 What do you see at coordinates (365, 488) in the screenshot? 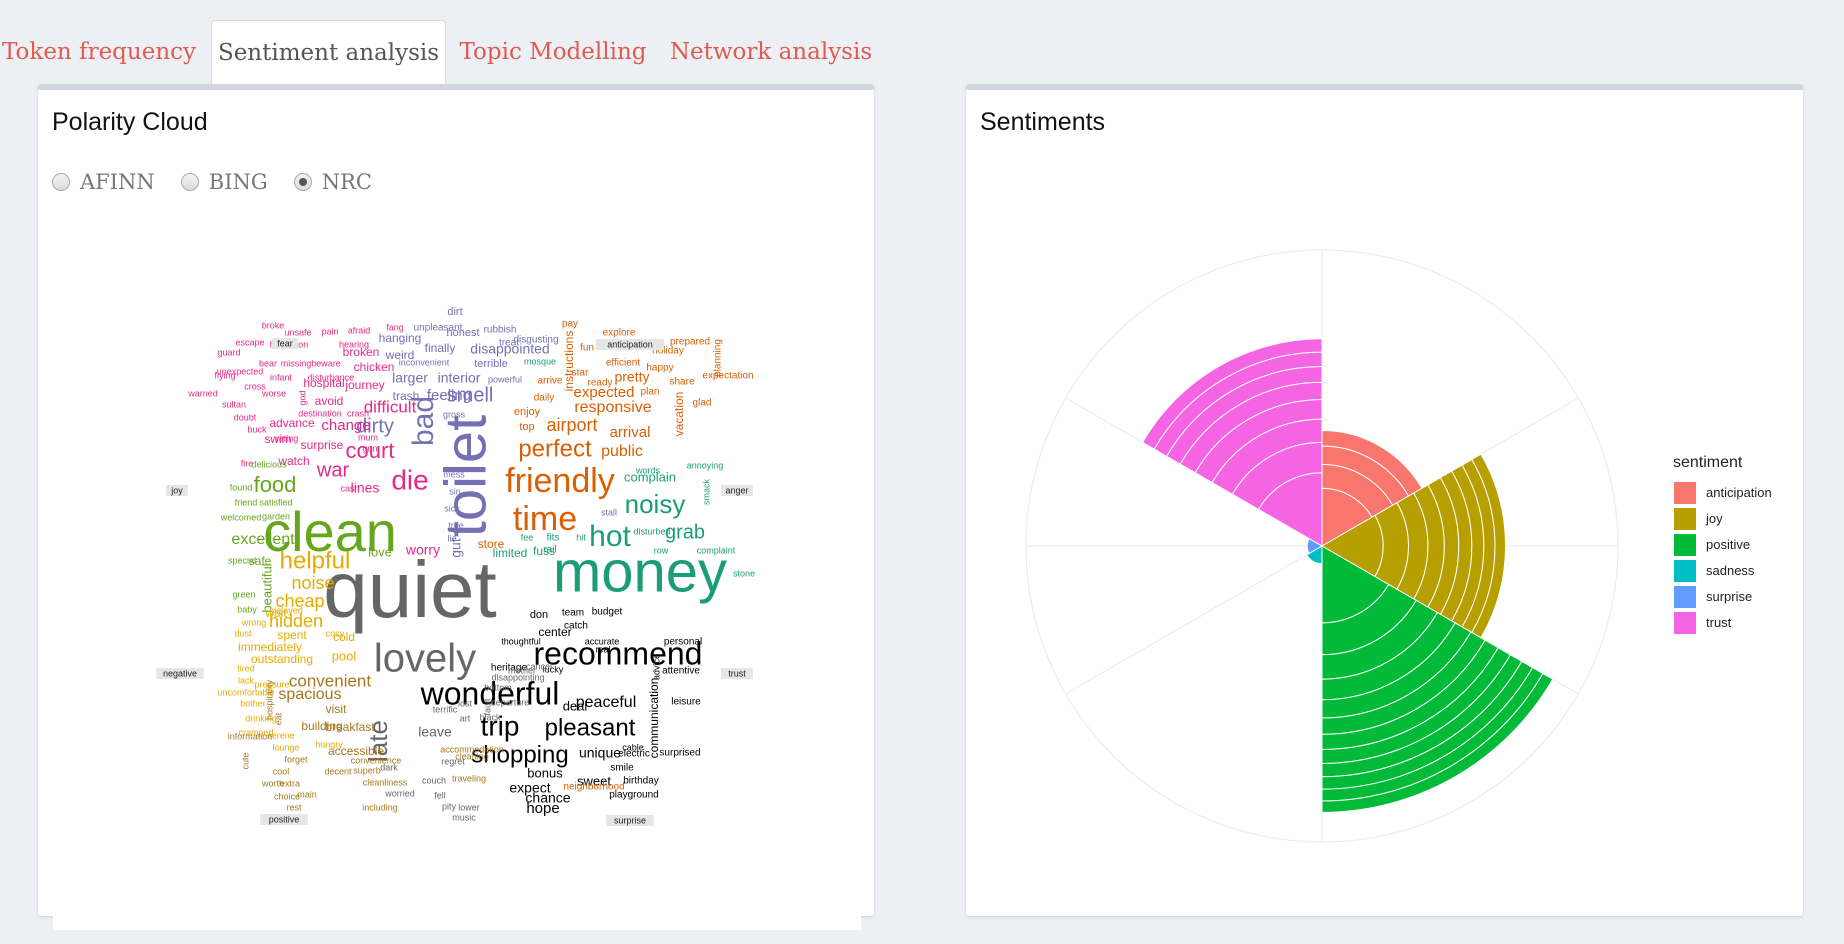
I see `cloud-word: lines` at bounding box center [365, 488].